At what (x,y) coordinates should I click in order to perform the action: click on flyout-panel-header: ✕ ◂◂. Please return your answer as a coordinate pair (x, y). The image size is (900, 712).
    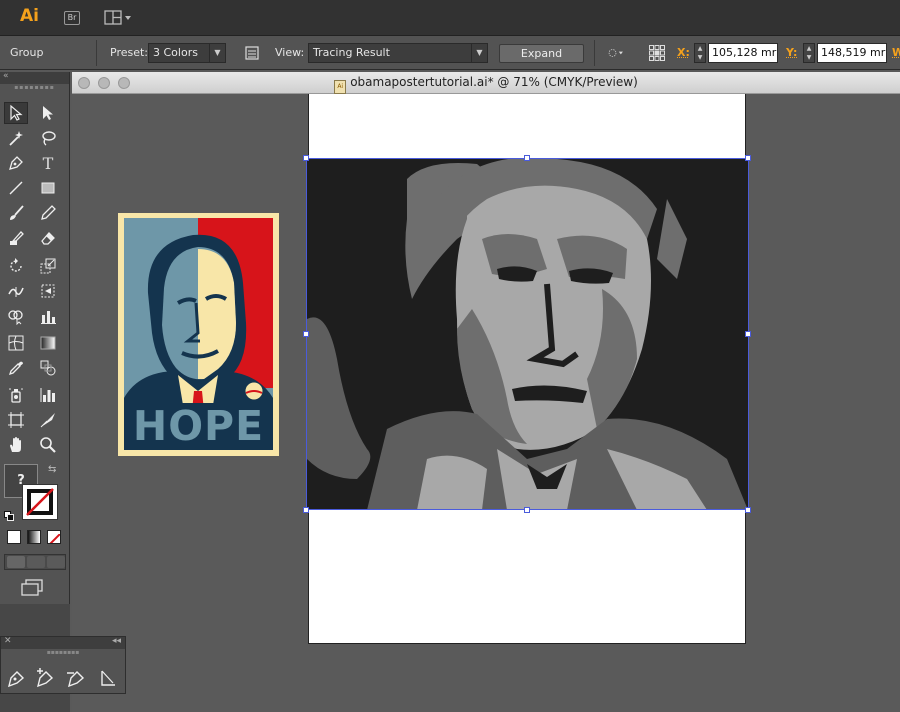
    Looking at the image, I should click on (63, 642).